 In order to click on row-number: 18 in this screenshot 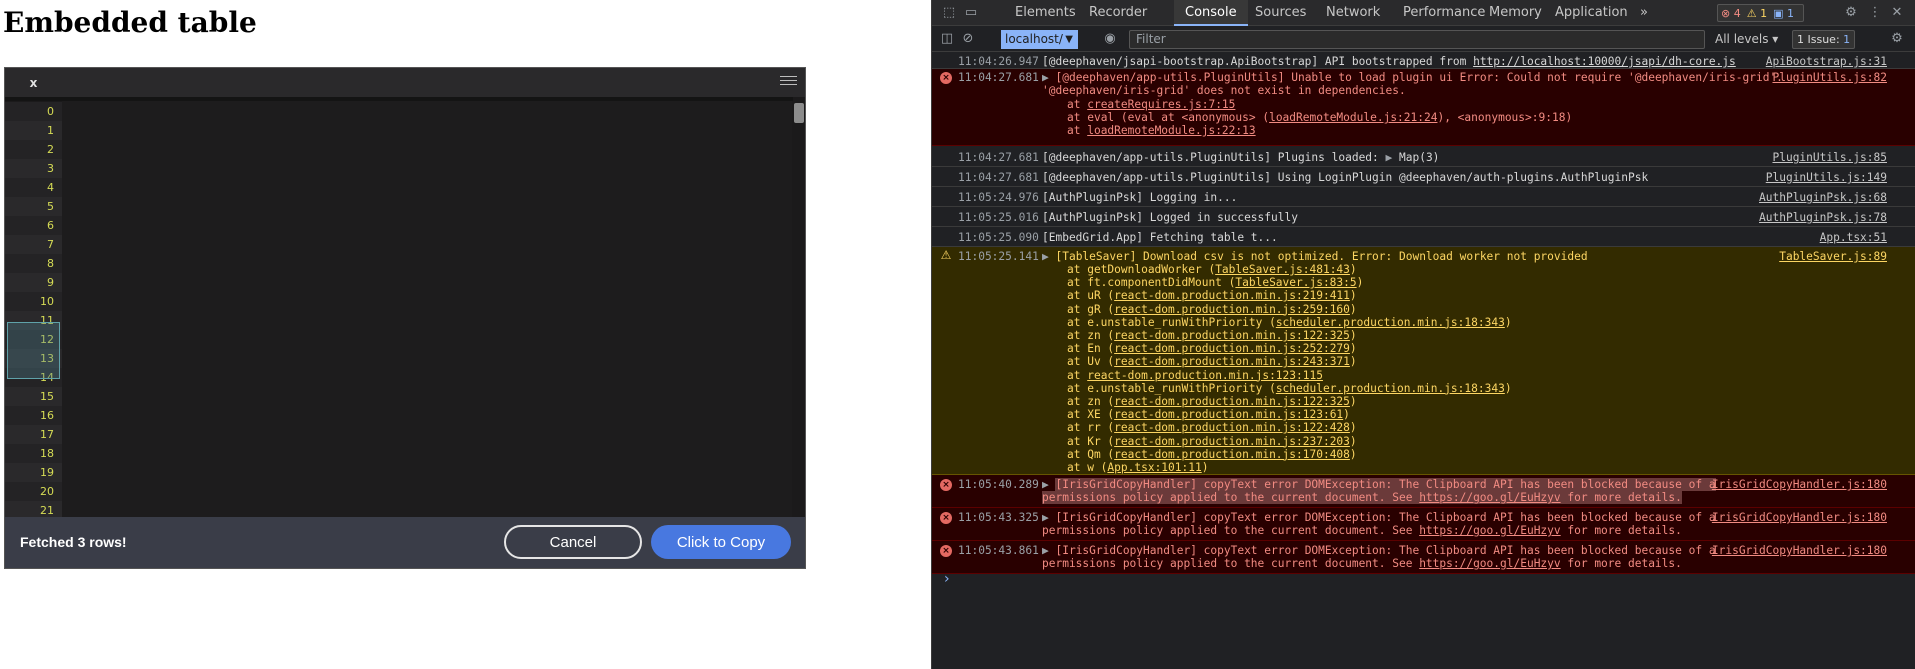, I will do `click(33, 453)`.